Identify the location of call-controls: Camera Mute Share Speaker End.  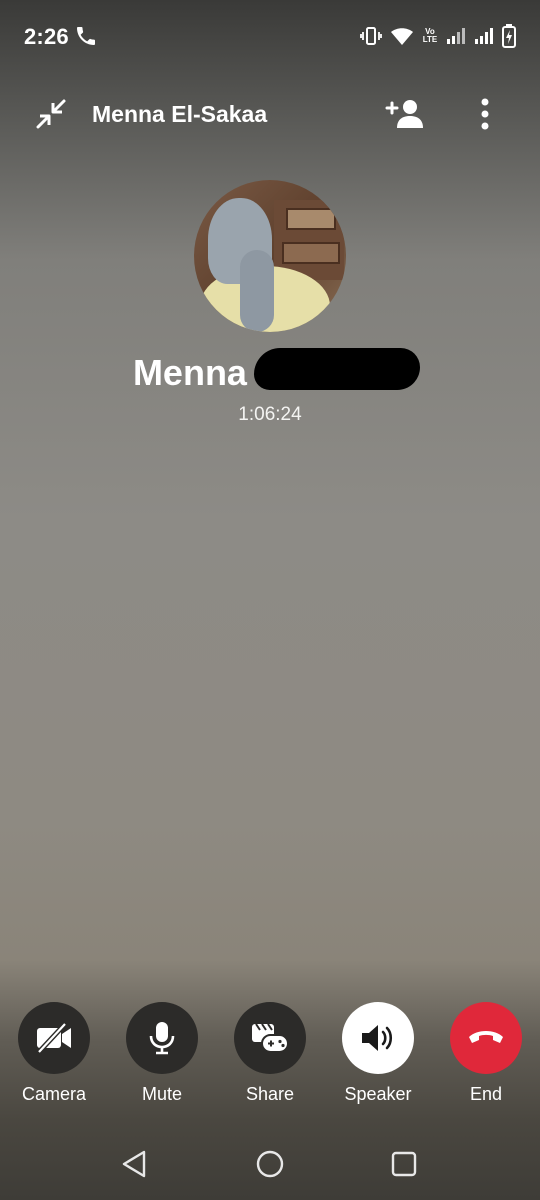
(270, 1057).